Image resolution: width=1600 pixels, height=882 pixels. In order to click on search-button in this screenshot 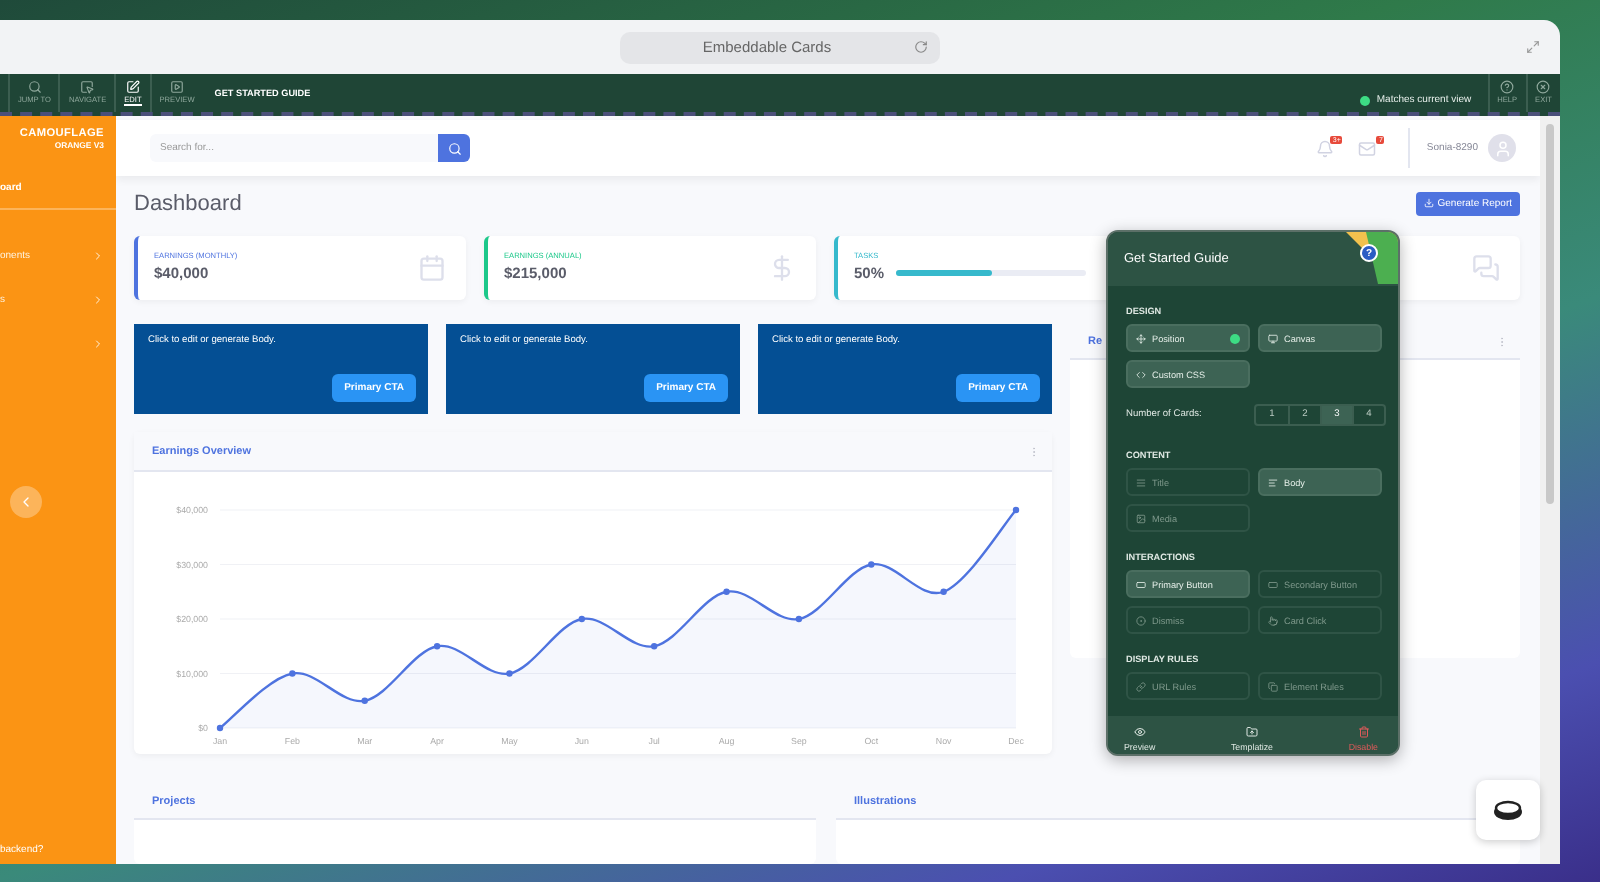, I will do `click(454, 148)`.